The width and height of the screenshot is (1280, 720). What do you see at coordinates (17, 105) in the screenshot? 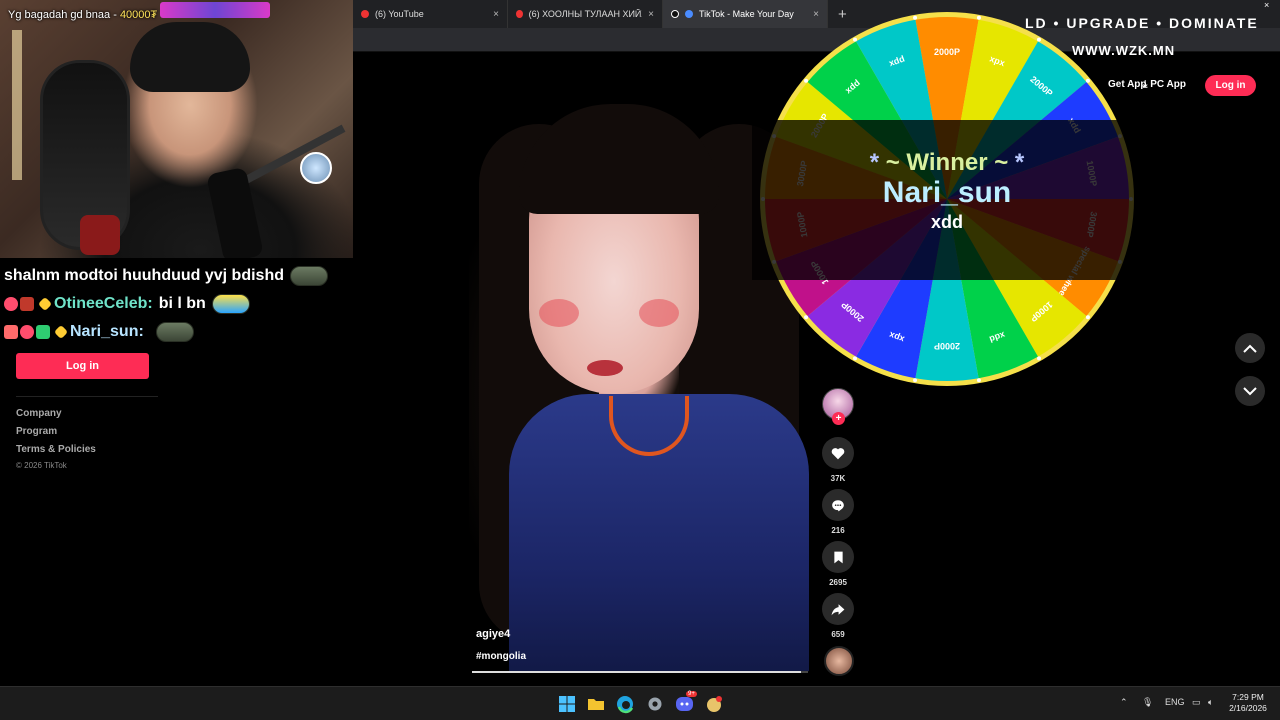
I see `webcam-light` at bounding box center [17, 105].